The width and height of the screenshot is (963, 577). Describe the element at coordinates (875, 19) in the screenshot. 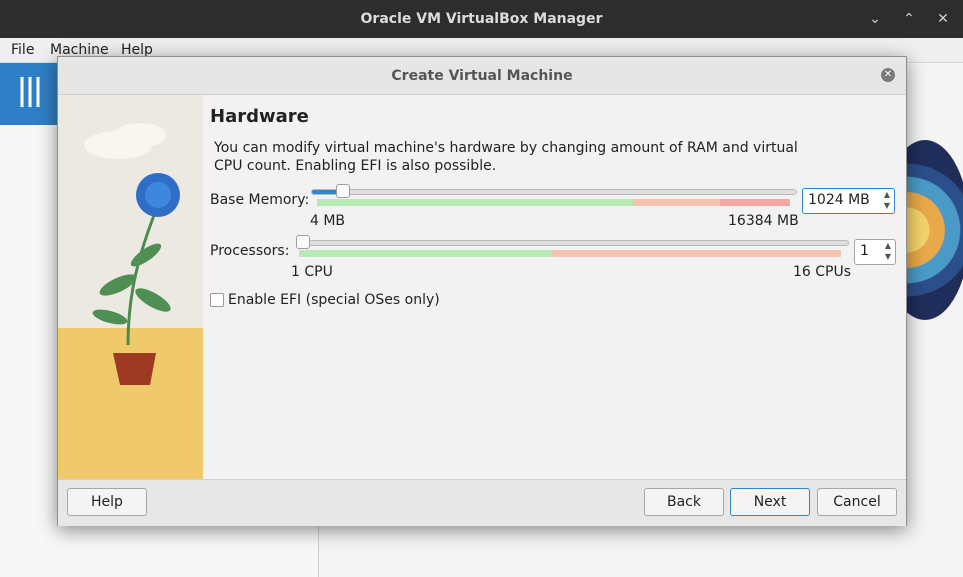

I see `minimize-icon: ⌄` at that location.